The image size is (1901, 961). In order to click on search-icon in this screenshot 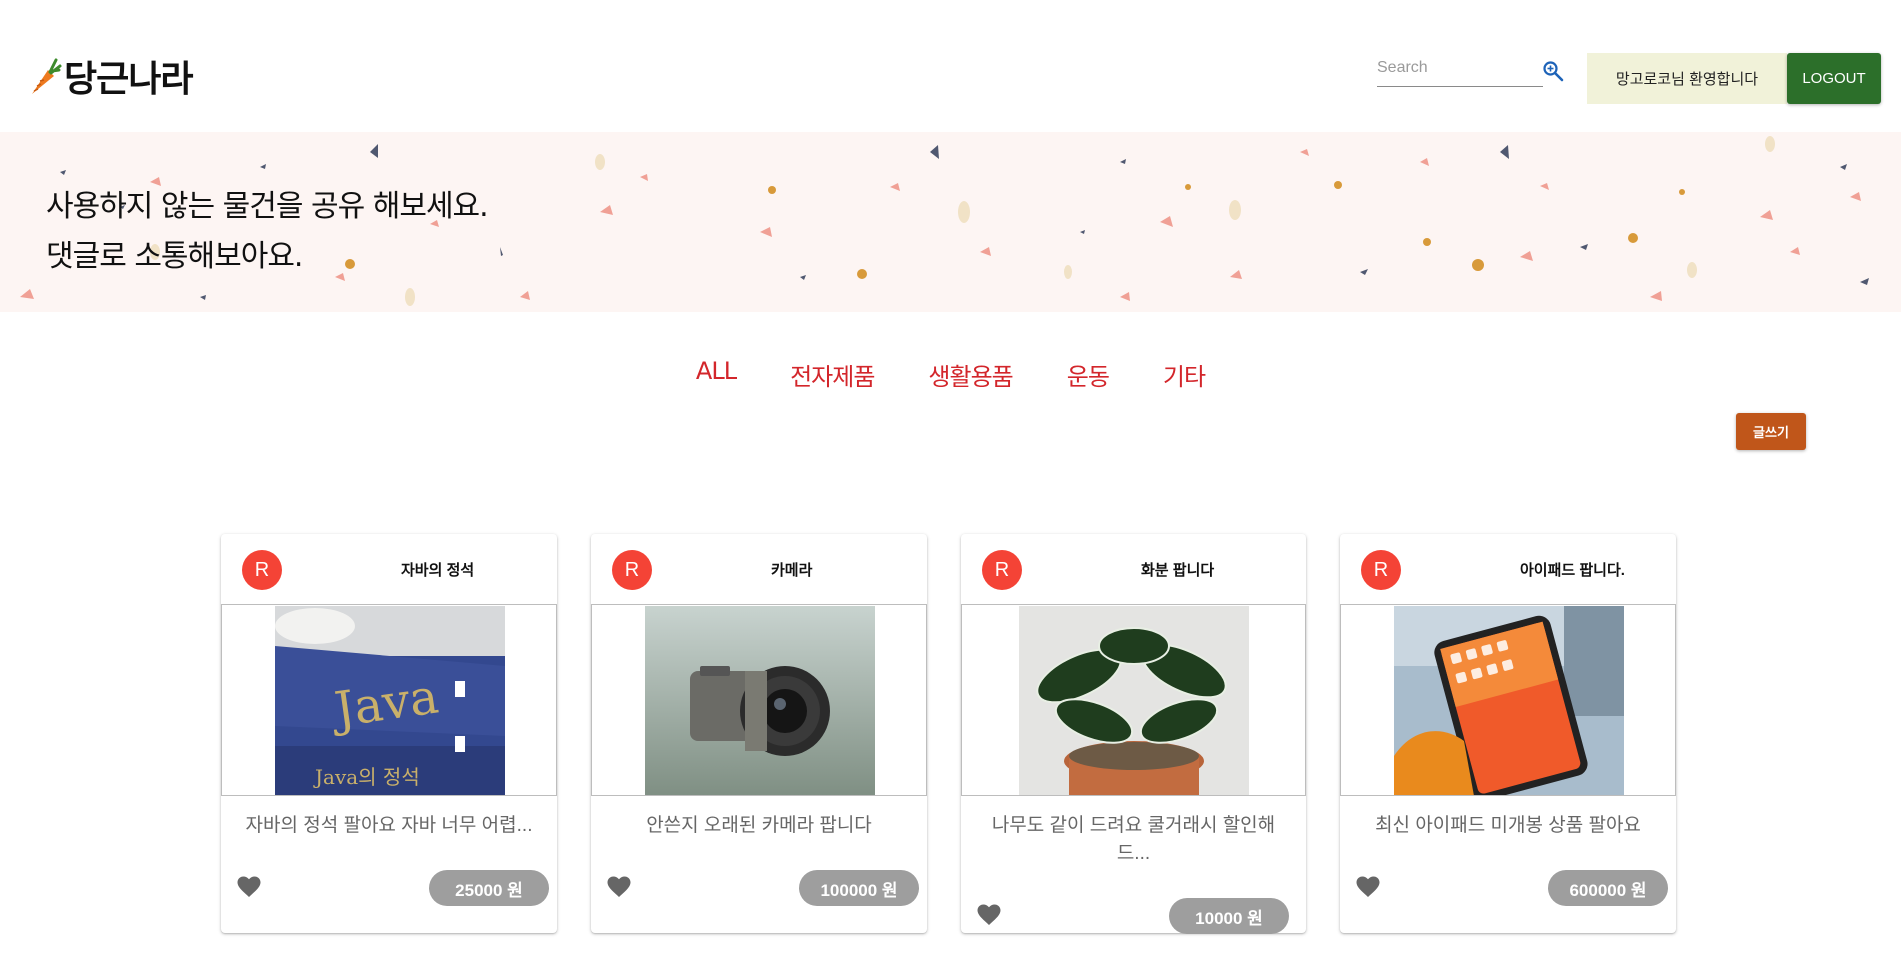, I will do `click(1553, 71)`.